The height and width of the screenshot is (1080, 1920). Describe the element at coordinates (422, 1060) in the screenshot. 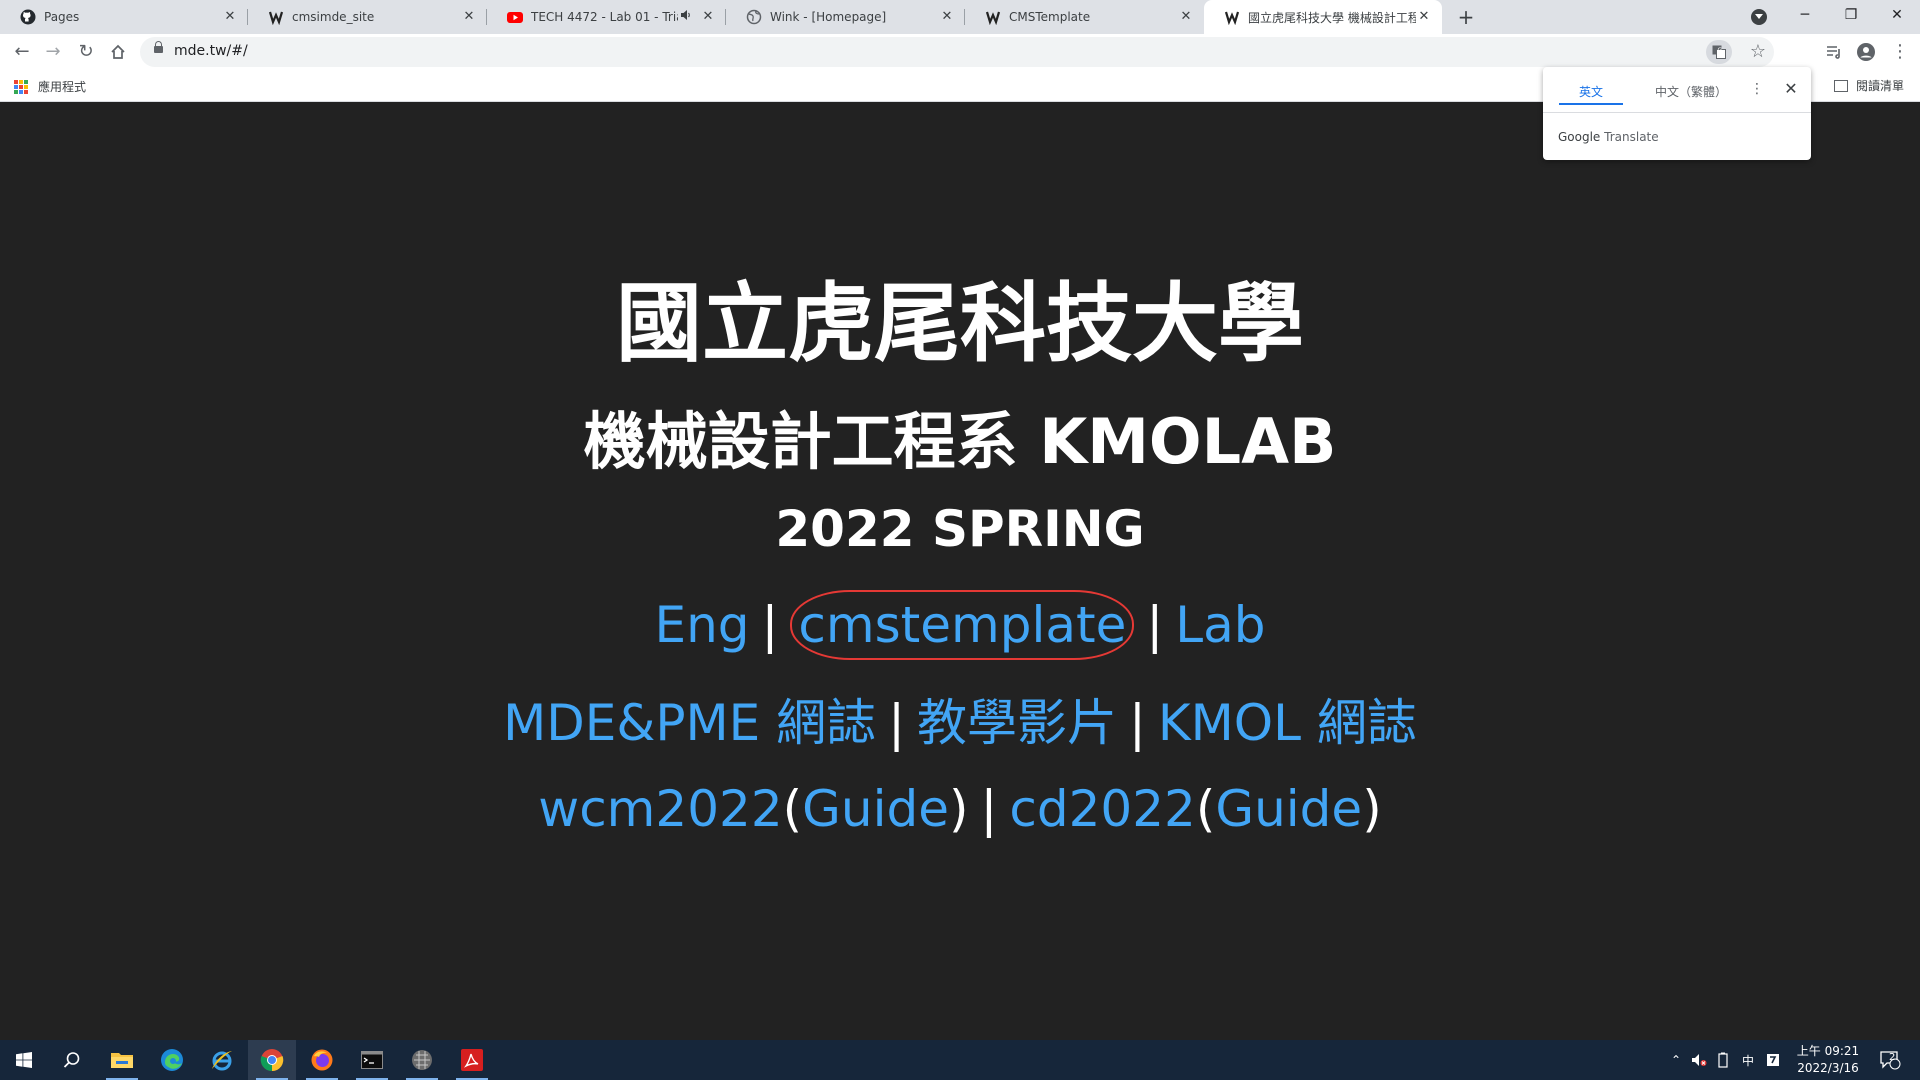

I see `wink-icon` at that location.